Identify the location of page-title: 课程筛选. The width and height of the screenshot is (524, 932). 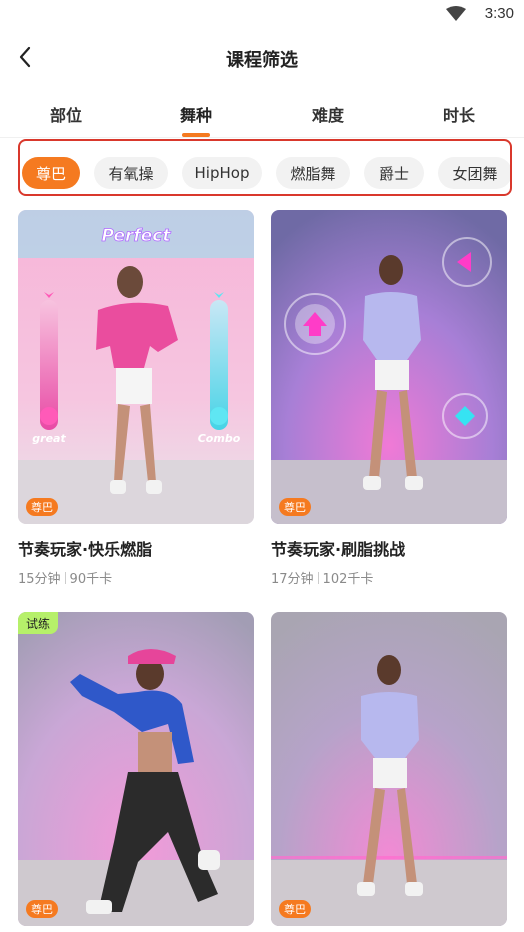
(262, 60).